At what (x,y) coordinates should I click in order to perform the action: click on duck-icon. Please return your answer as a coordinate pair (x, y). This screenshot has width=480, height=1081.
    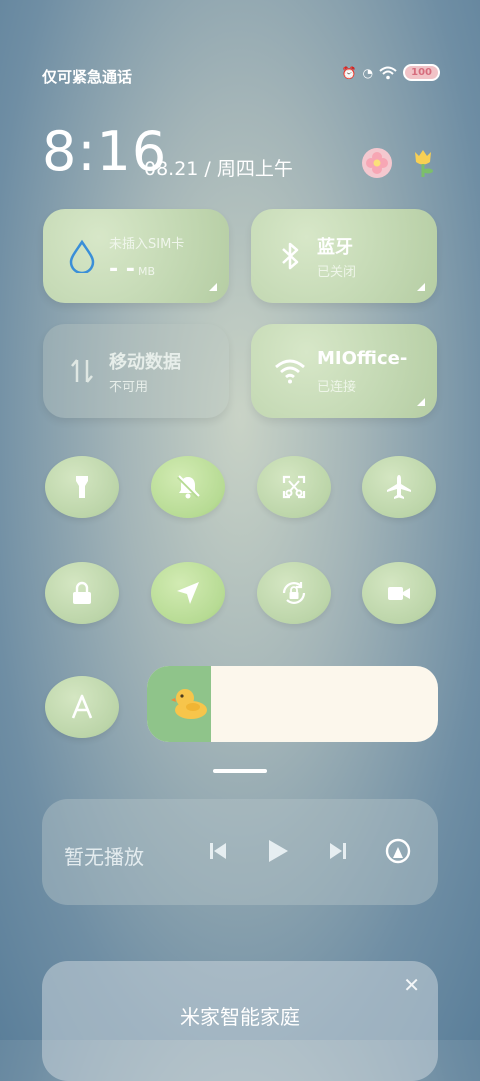
    Looking at the image, I should click on (189, 704).